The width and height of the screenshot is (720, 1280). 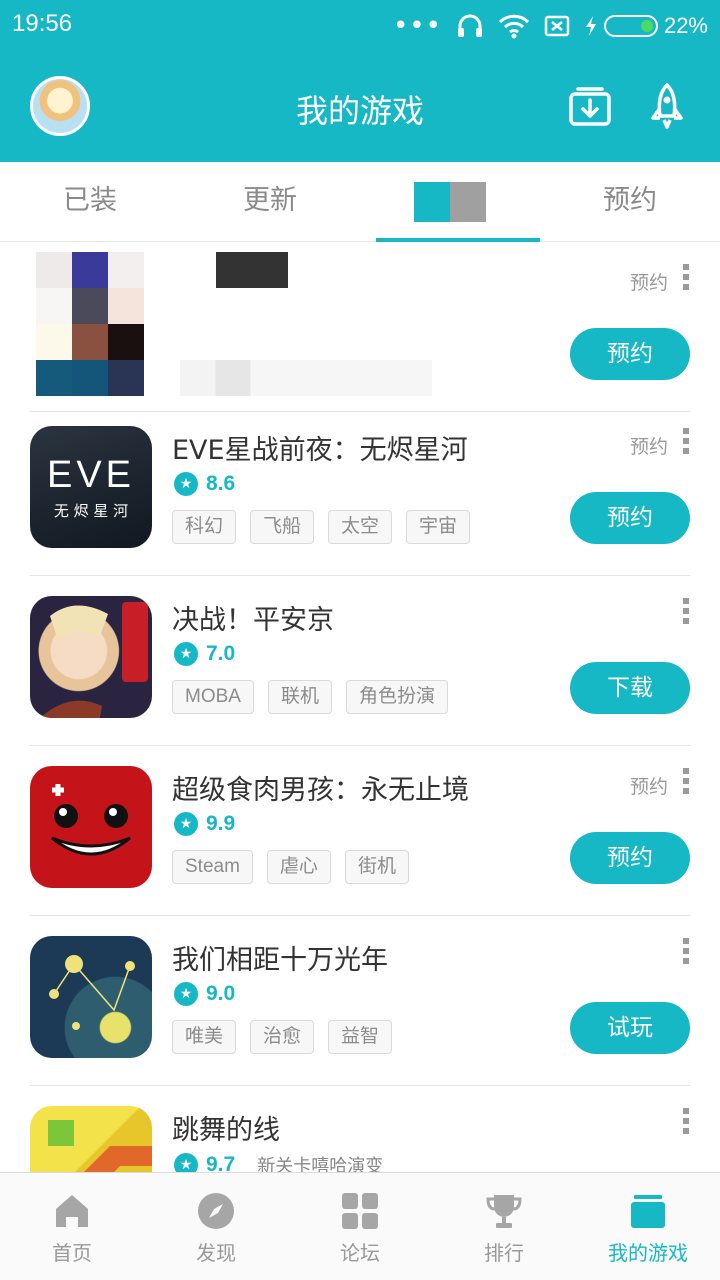 What do you see at coordinates (204, 527) in the screenshot?
I see `tag: 科幻` at bounding box center [204, 527].